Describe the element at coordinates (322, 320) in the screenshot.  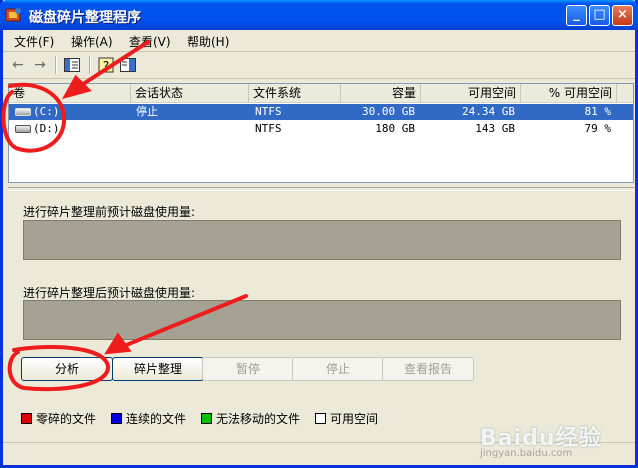
I see `usage-after-display` at that location.